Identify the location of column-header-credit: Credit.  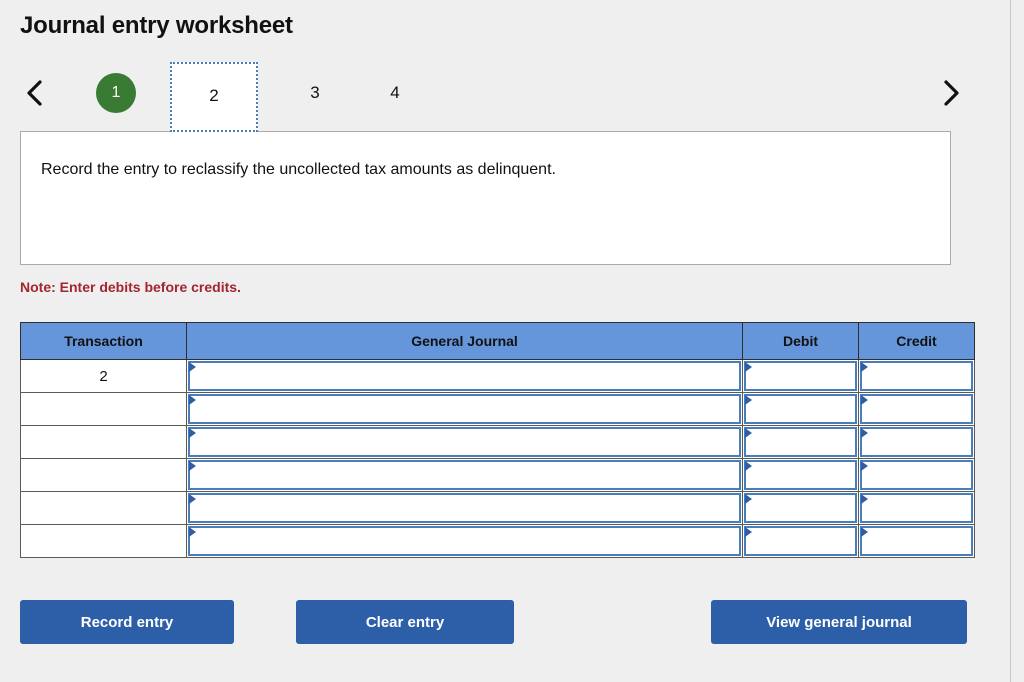
(916, 341).